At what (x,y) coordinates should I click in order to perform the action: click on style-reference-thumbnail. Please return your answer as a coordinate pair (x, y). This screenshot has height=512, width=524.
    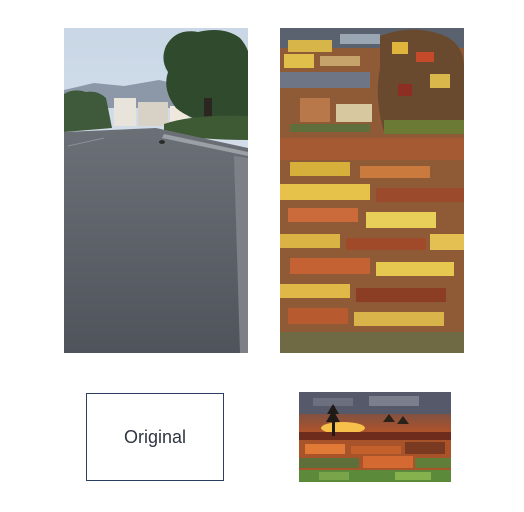
    Looking at the image, I should click on (375, 437).